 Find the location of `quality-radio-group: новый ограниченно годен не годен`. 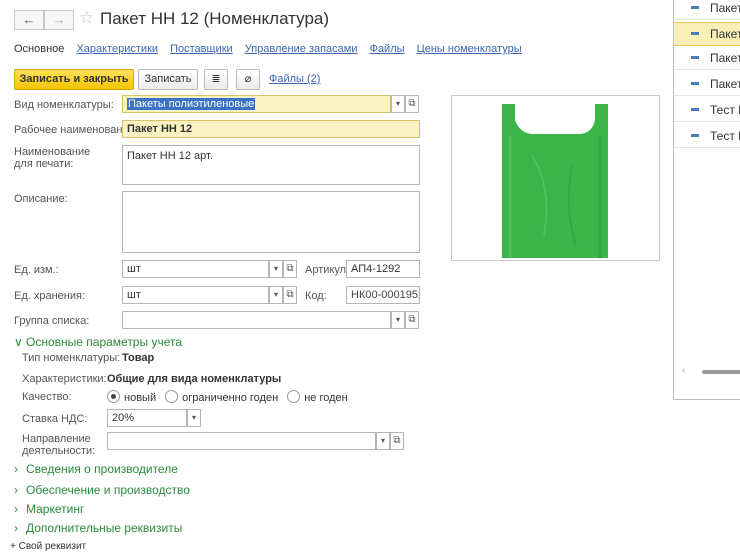

quality-radio-group: новый ограниченно годен не годен is located at coordinates (227, 397).